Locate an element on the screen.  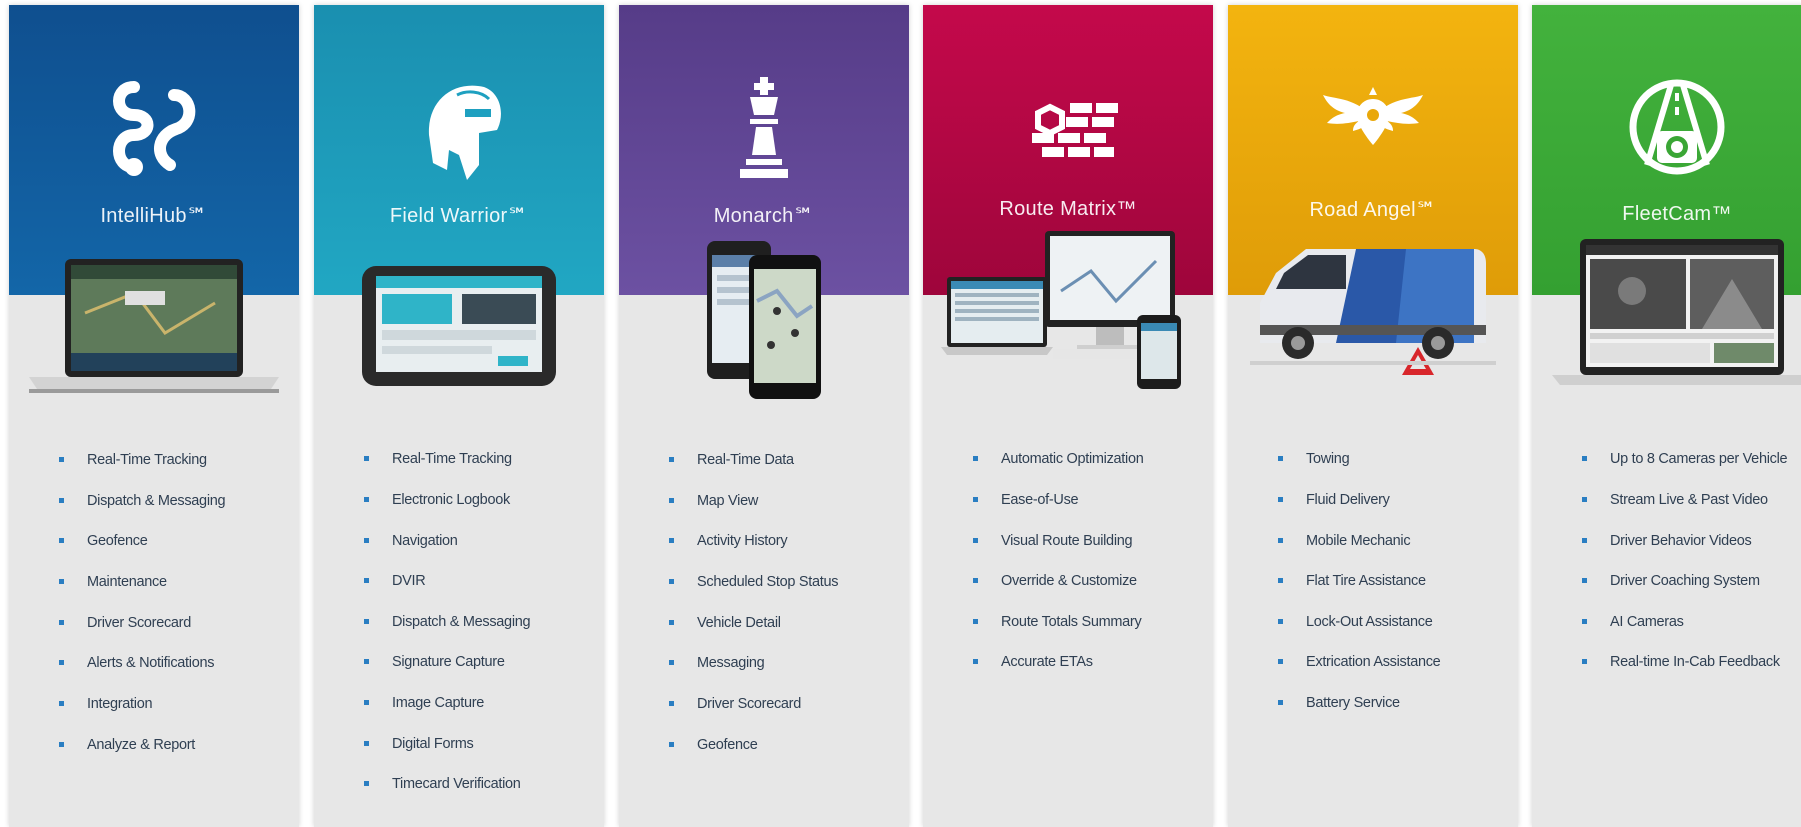
list-item: Image Capture is located at coordinates (424, 703).